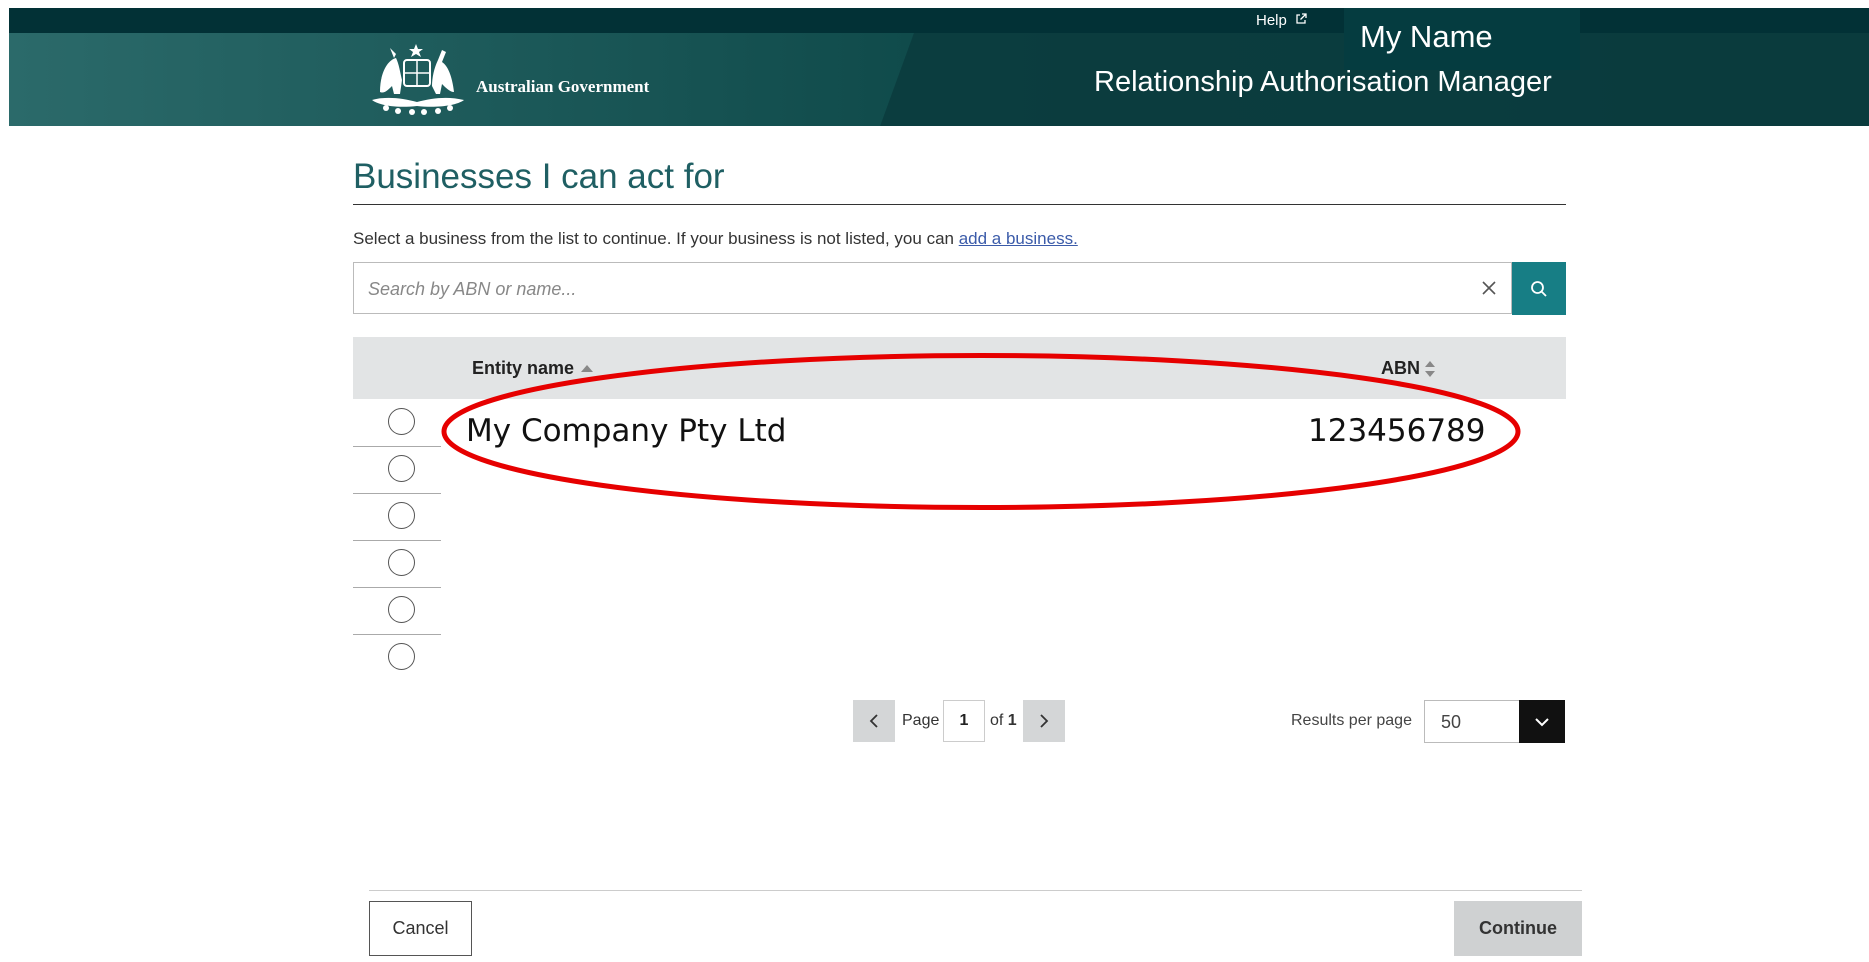 This screenshot has height=962, width=1869. I want to click on chevron-right-icon, so click(1044, 721).